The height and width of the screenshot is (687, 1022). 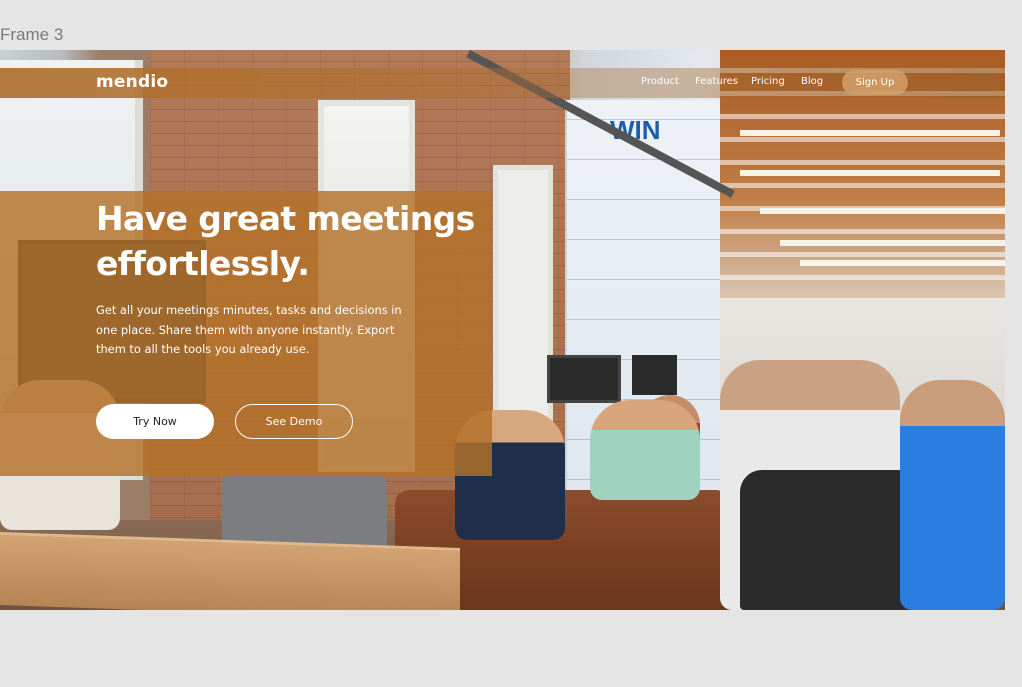 What do you see at coordinates (285, 218) in the screenshot?
I see `headline-line-1: Have great meetings` at bounding box center [285, 218].